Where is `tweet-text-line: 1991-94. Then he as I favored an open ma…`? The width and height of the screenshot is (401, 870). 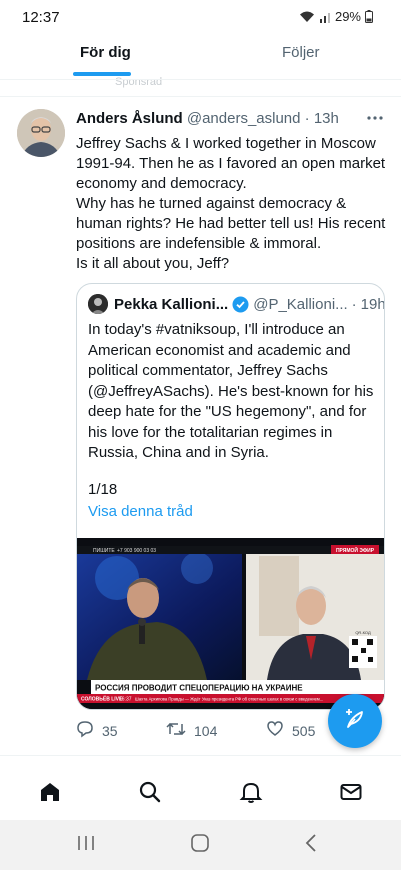 tweet-text-line: 1991-94. Then he as I favored an open ma… is located at coordinates (231, 163).